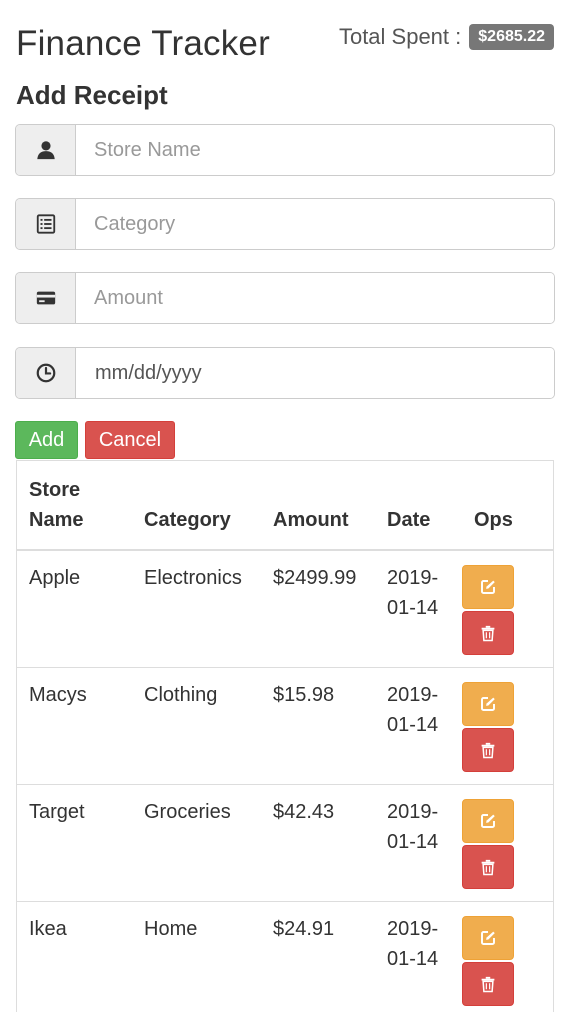 This screenshot has height=1012, width=566. I want to click on column-header-ops: Ops, so click(507, 506).